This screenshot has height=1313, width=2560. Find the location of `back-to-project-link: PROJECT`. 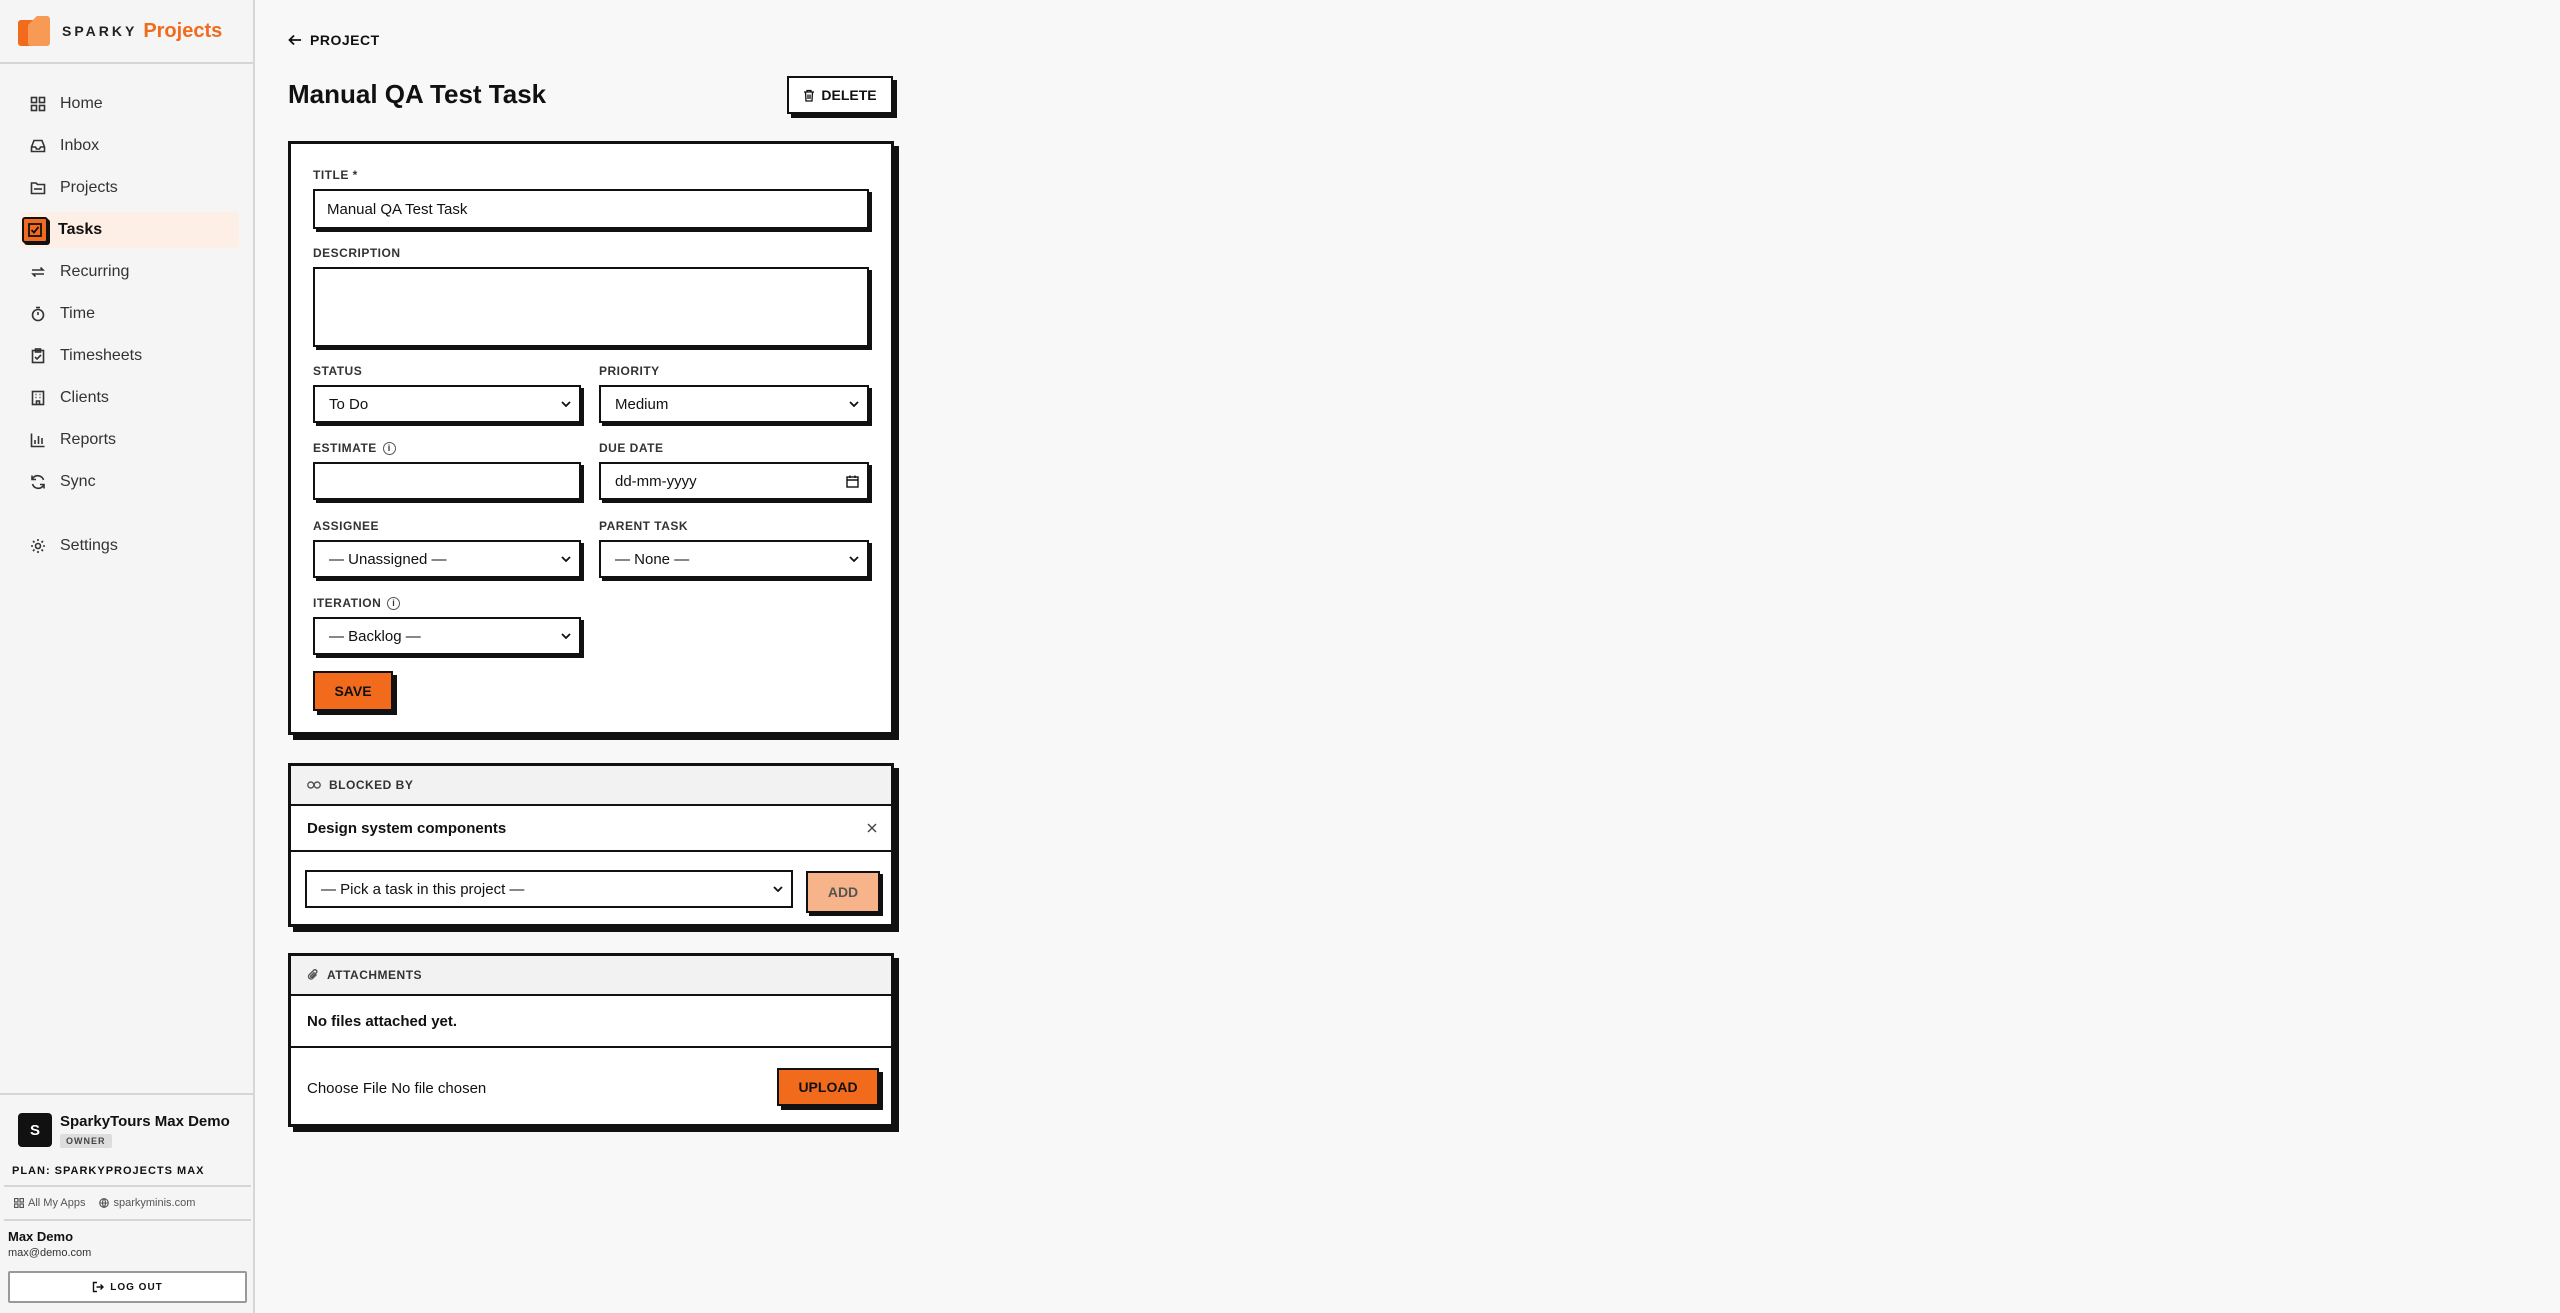

back-to-project-link: PROJECT is located at coordinates (334, 40).